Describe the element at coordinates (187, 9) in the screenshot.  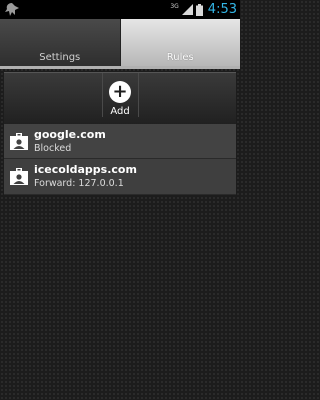
I see `signal-icon` at that location.